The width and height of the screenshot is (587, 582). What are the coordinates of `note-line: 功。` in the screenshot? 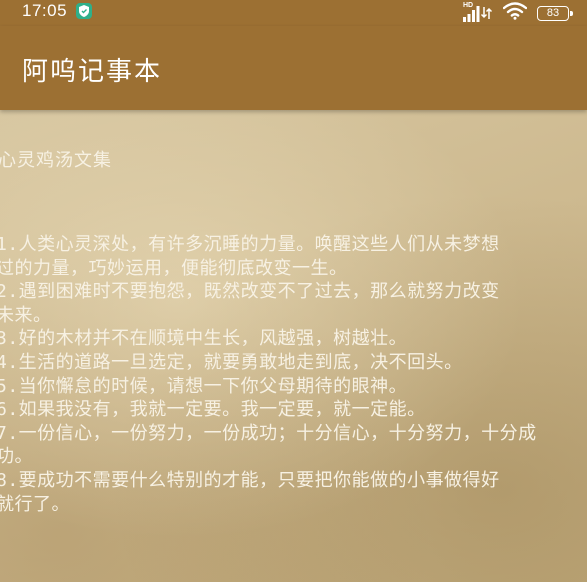 It's located at (16, 457).